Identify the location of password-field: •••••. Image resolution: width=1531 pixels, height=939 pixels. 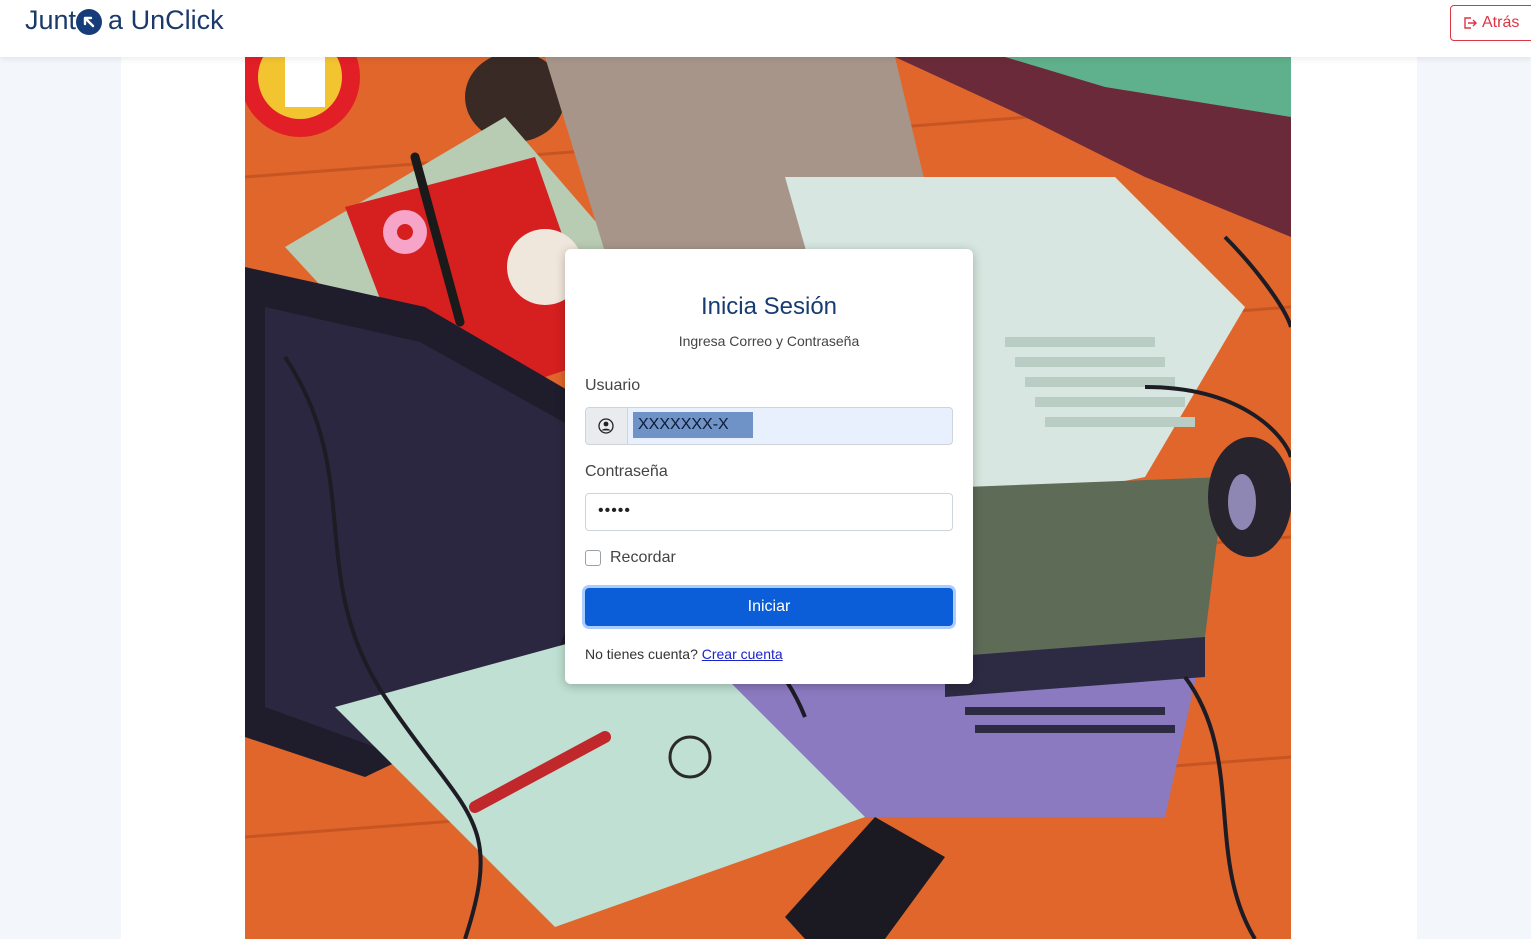
(769, 512).